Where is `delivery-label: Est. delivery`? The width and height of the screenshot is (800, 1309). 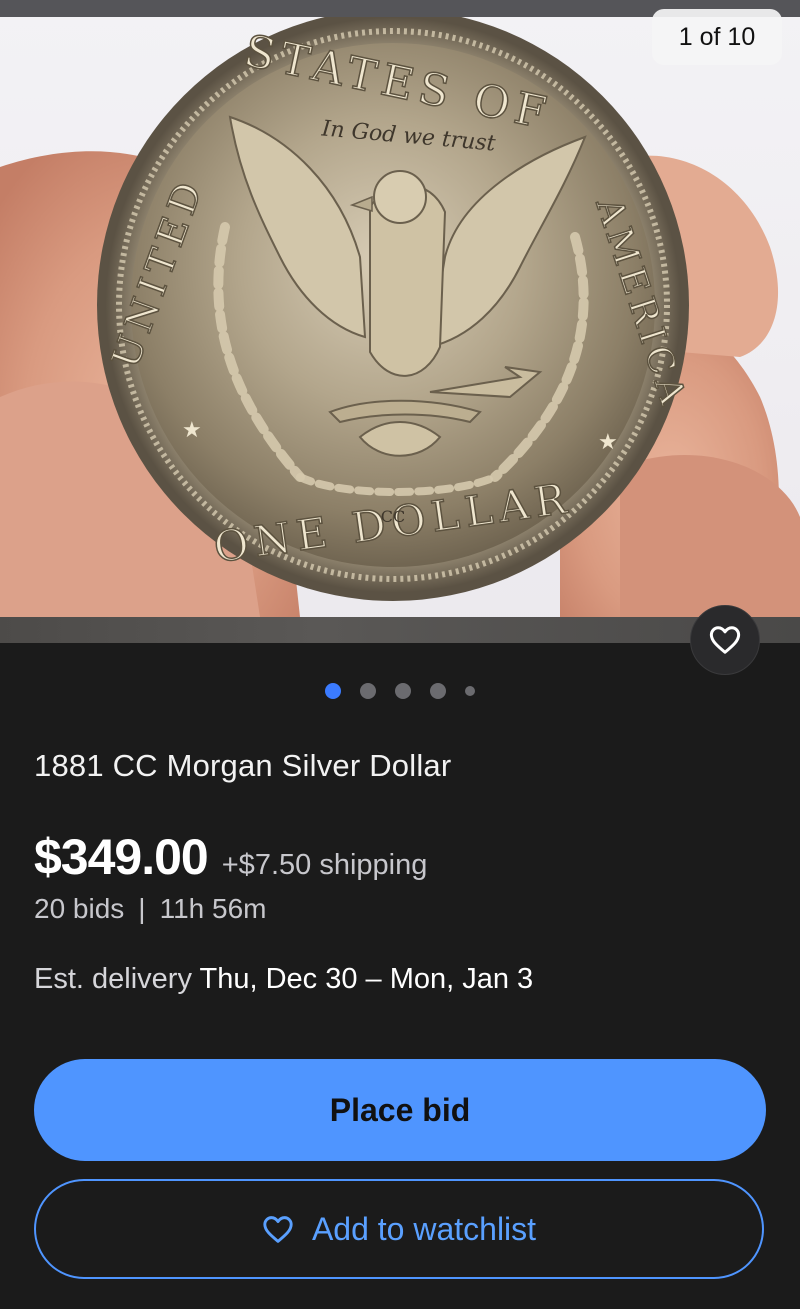 delivery-label: Est. delivery is located at coordinates (113, 979).